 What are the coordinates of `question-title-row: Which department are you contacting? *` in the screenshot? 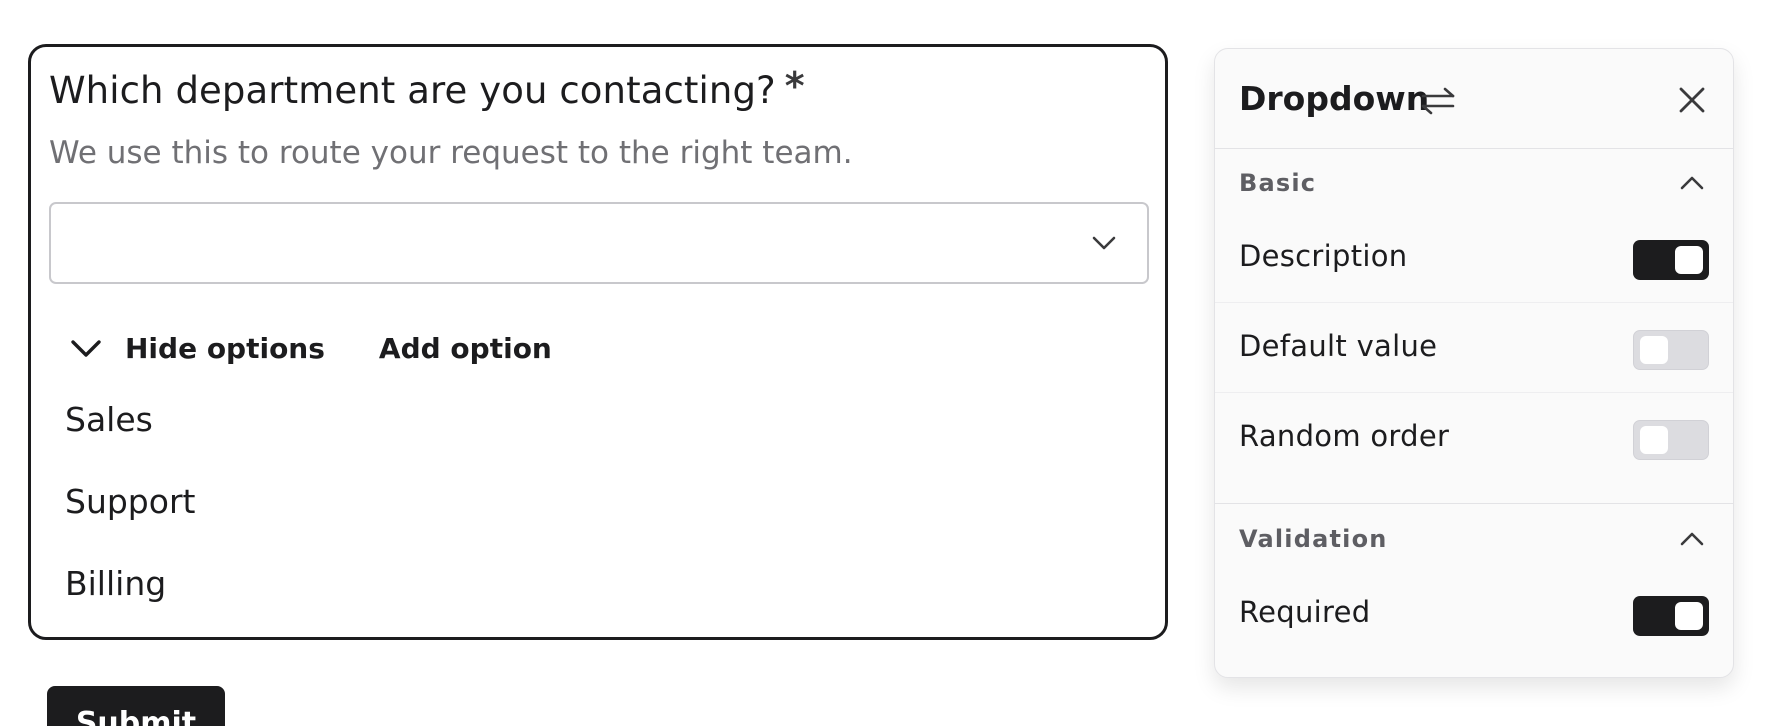 It's located at (427, 88).